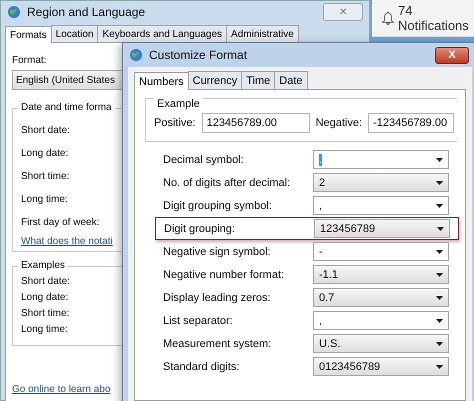  I want to click on setting-dropdown: 2, so click(381, 182).